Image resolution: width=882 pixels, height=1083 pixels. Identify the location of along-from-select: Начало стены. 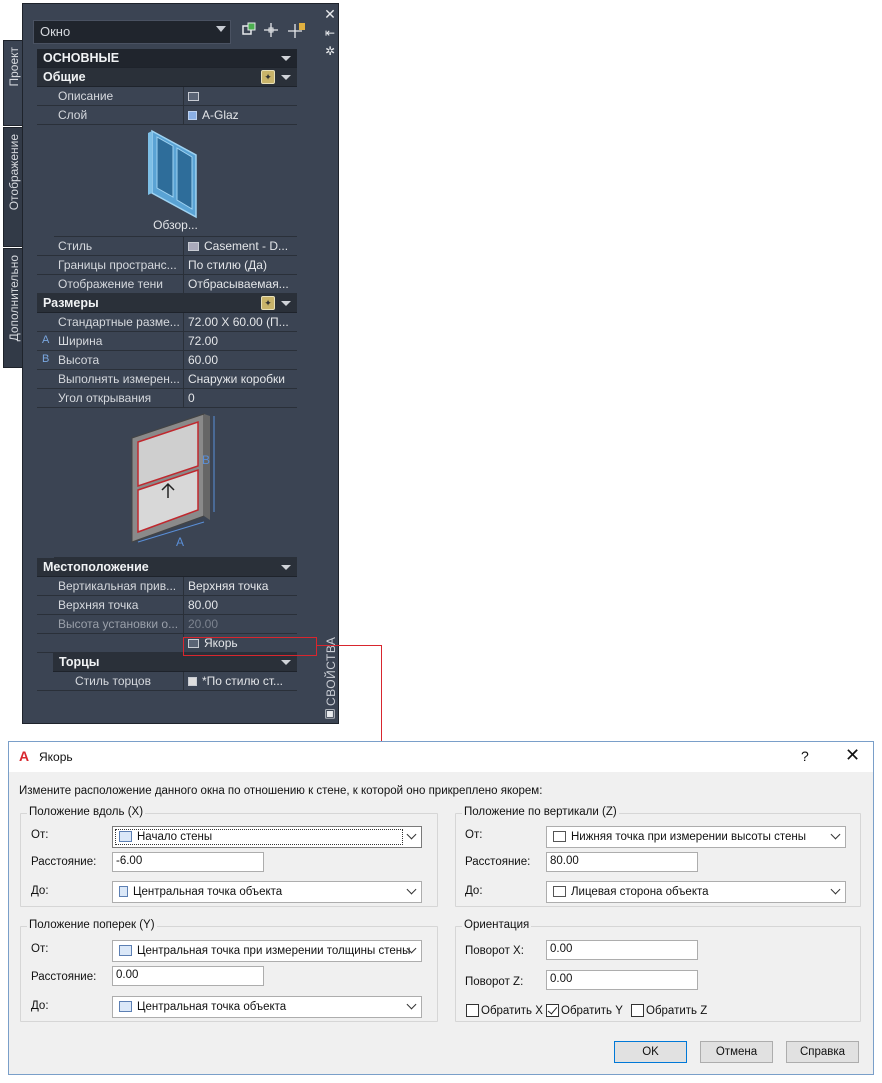
(267, 837).